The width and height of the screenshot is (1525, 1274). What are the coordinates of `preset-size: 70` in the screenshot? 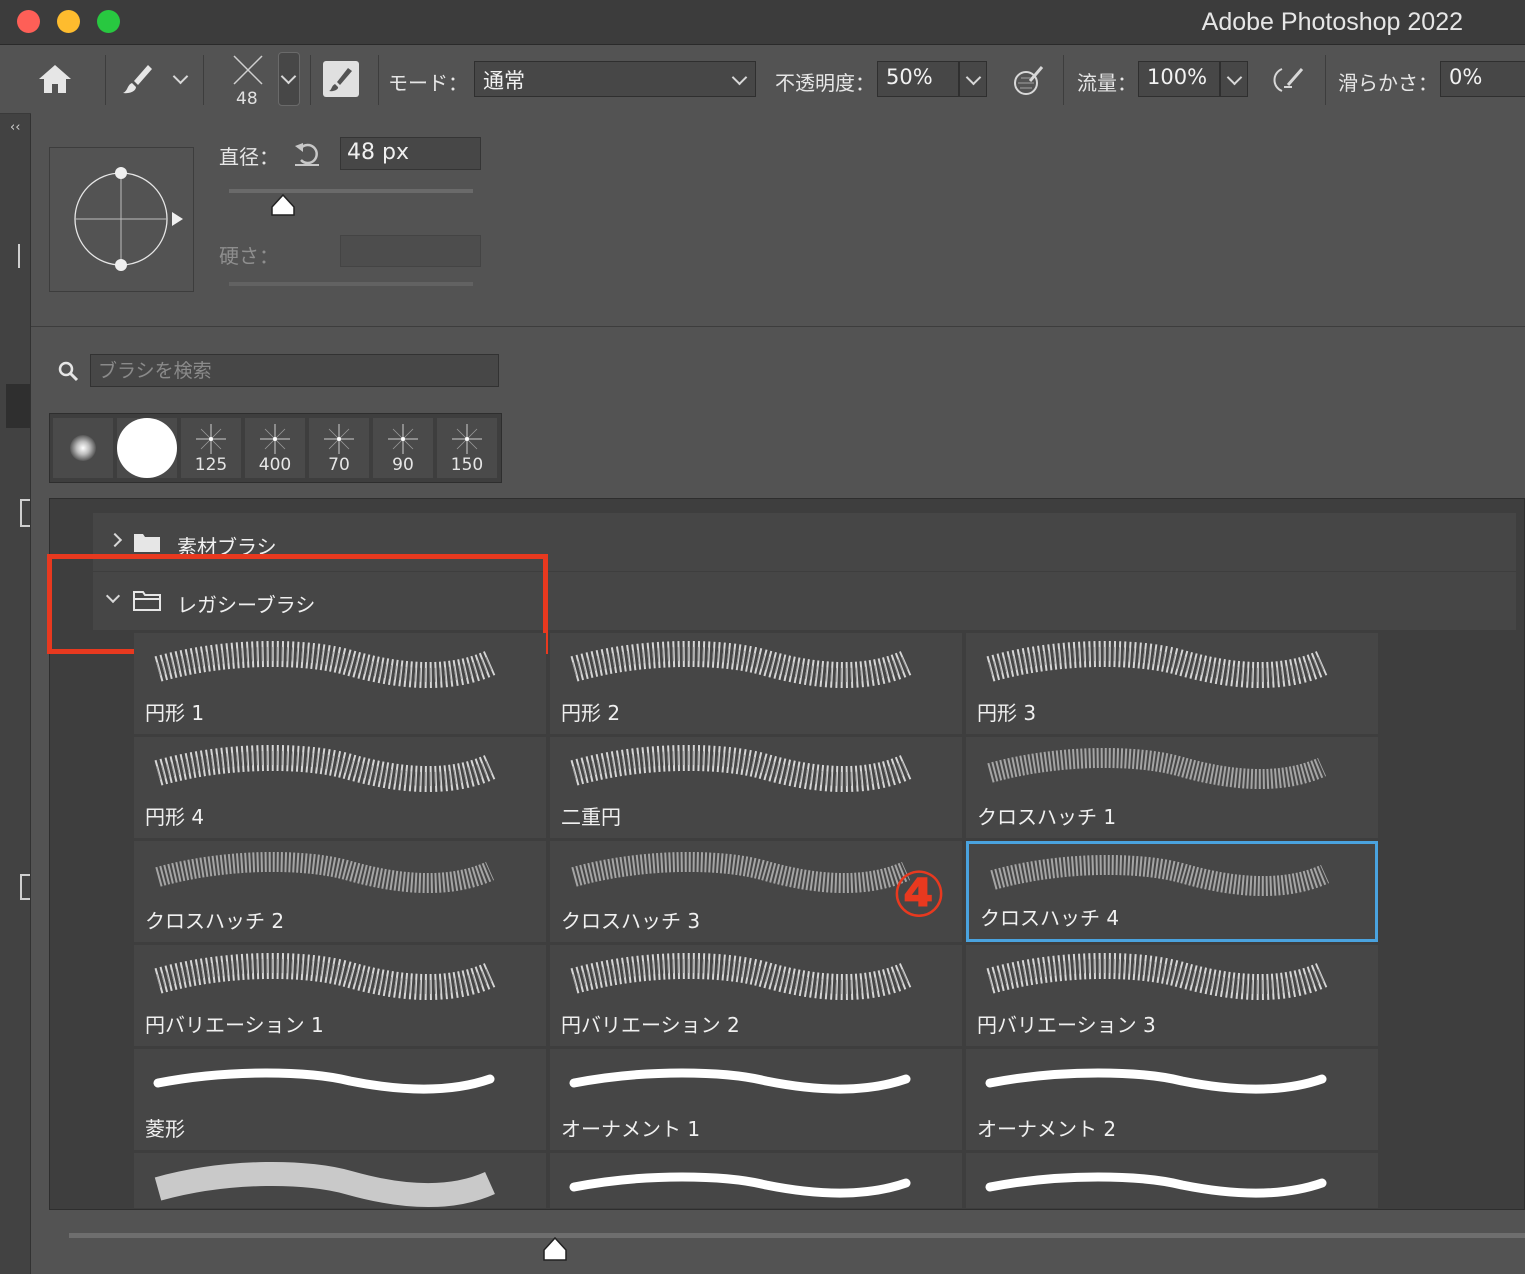 It's located at (339, 465).